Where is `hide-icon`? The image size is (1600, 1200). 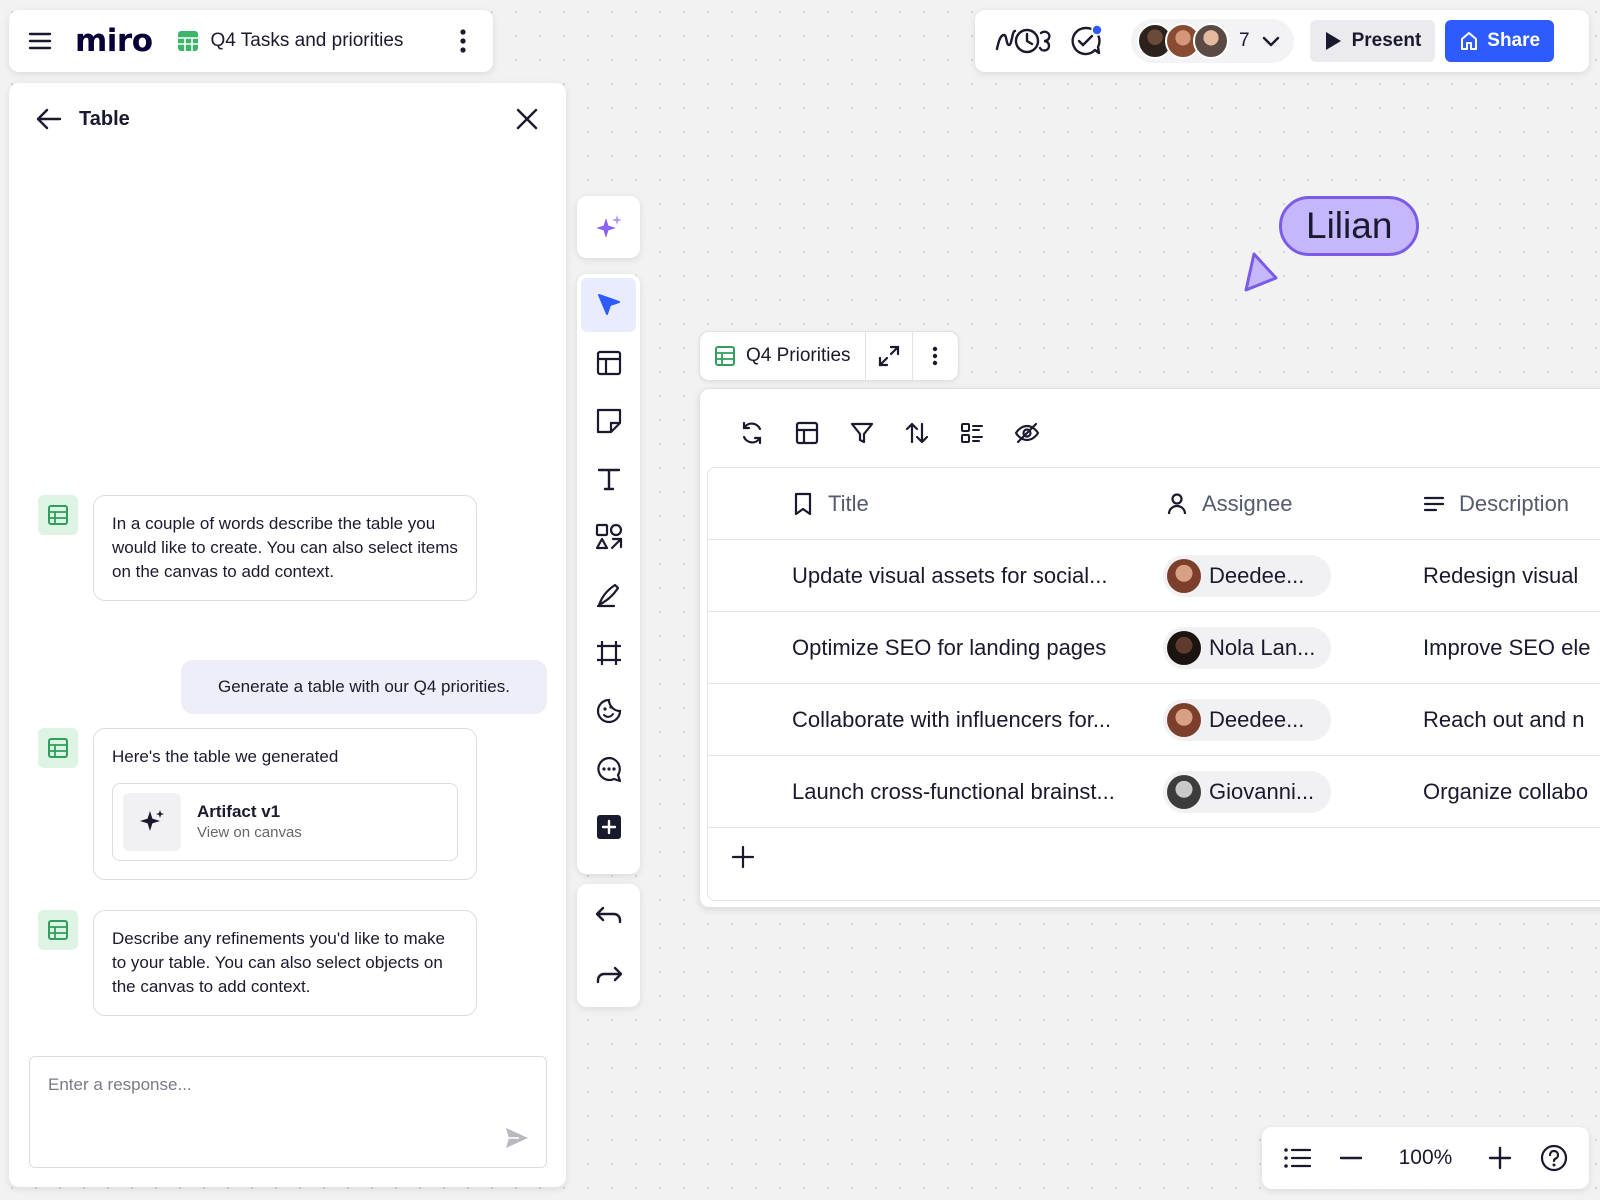
hide-icon is located at coordinates (1026, 433).